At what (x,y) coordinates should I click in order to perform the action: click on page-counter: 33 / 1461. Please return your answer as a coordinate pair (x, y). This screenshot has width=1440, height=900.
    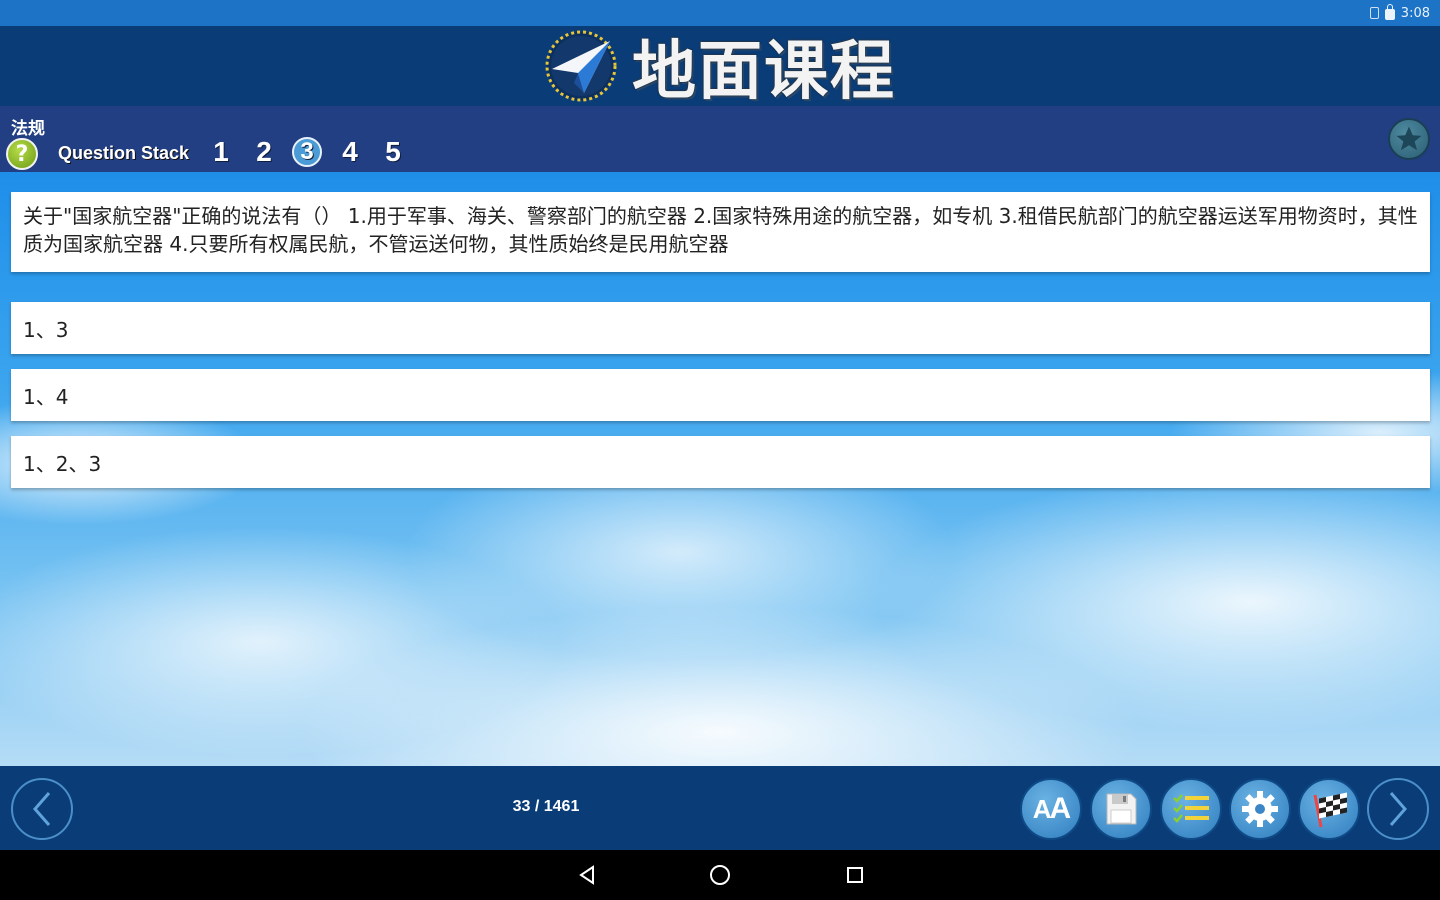
    Looking at the image, I should click on (546, 806).